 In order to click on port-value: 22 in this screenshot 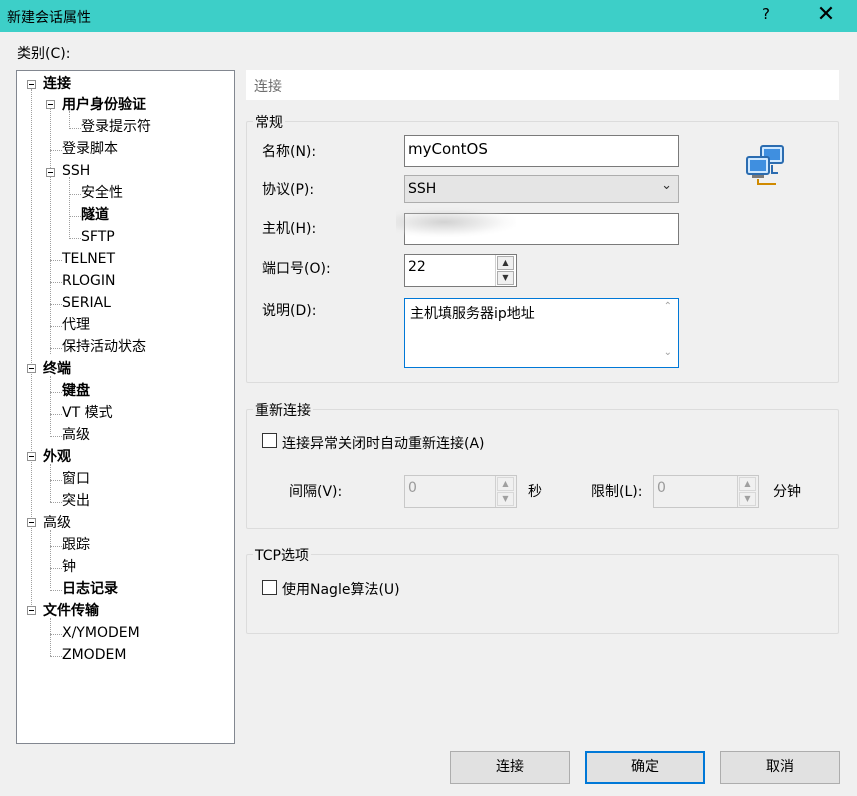, I will do `click(417, 267)`.